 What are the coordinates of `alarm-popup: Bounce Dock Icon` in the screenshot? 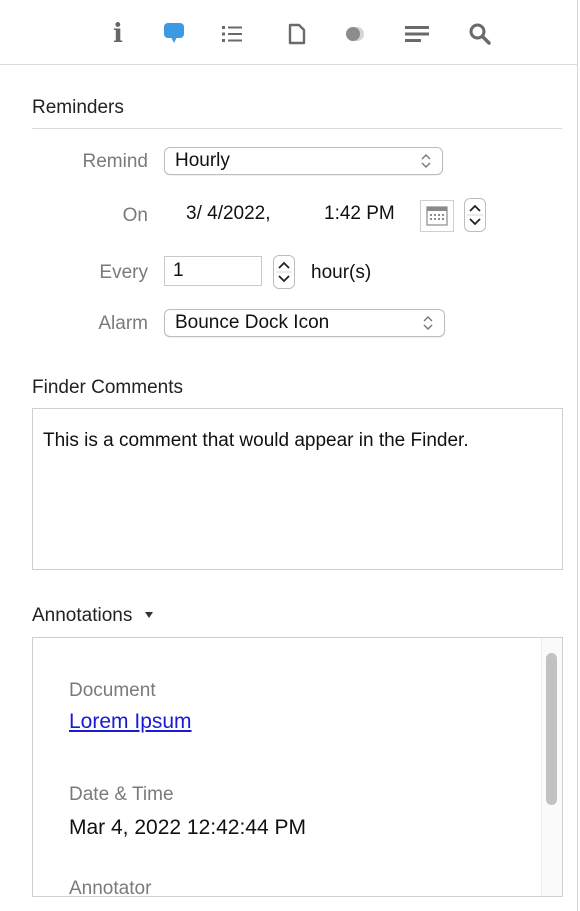 It's located at (304, 323).